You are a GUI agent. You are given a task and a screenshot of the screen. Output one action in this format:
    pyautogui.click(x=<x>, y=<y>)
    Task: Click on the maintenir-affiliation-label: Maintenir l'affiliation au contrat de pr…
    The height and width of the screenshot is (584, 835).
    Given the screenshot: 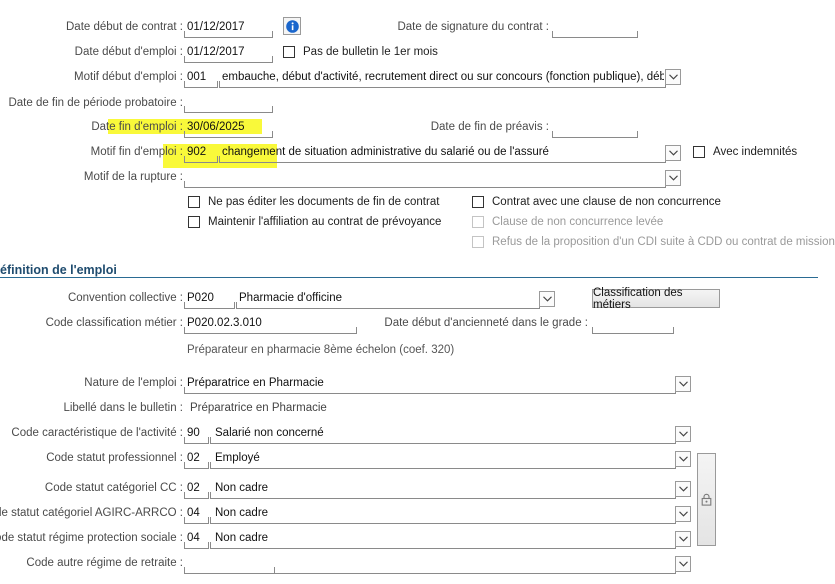 What is the action you would take?
    pyautogui.click(x=325, y=222)
    